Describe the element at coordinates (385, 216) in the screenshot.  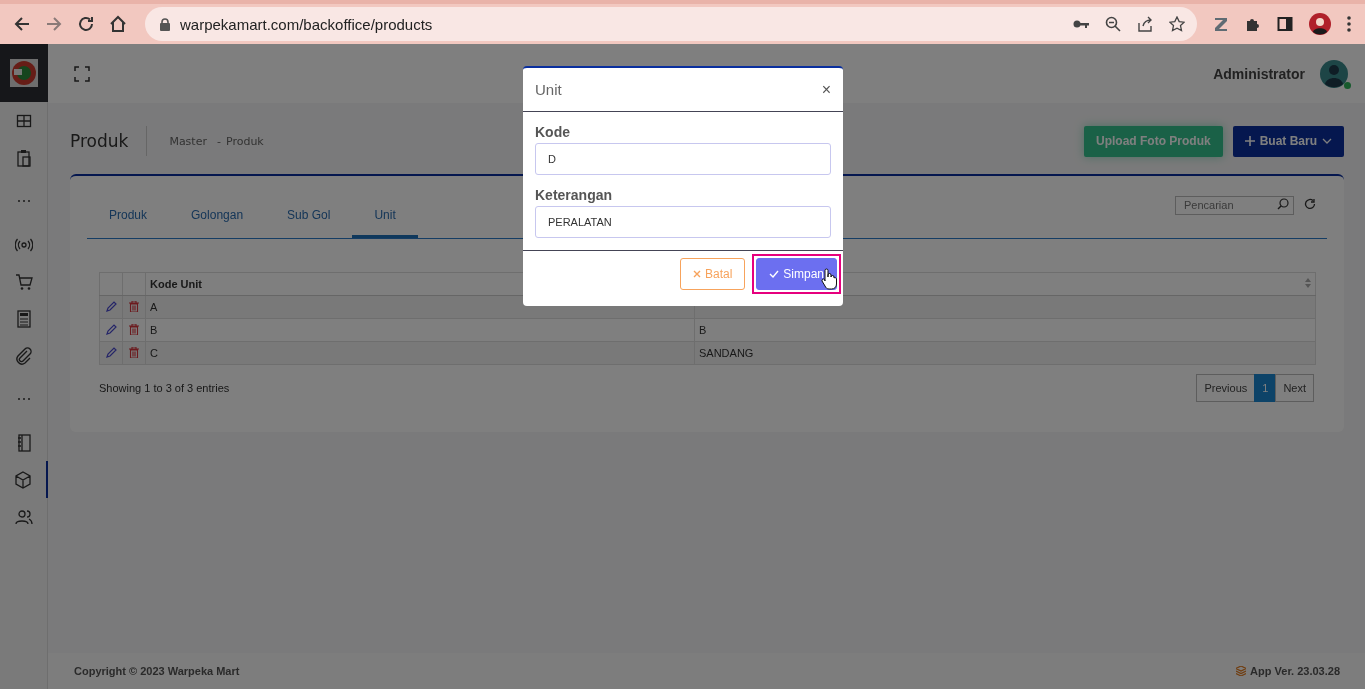
I see `tab: Unit` at that location.